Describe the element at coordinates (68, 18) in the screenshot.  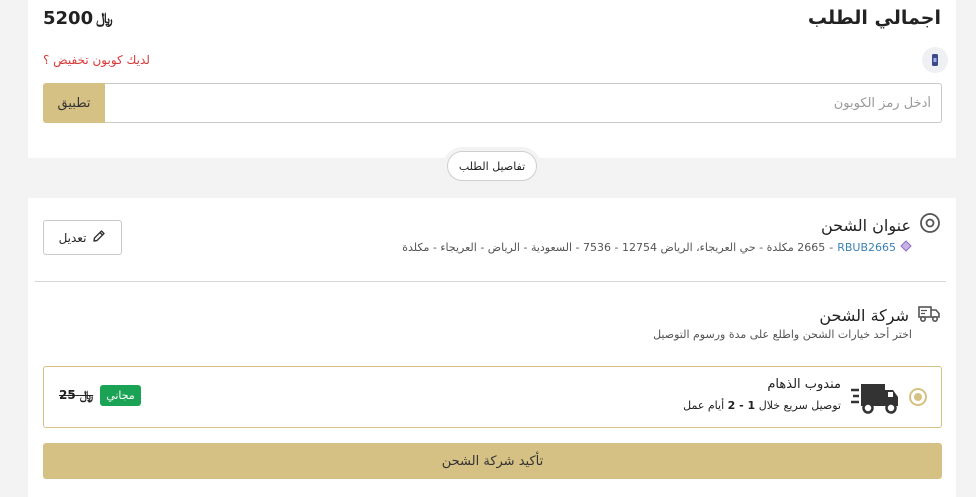
I see `order-total-value: 5200` at that location.